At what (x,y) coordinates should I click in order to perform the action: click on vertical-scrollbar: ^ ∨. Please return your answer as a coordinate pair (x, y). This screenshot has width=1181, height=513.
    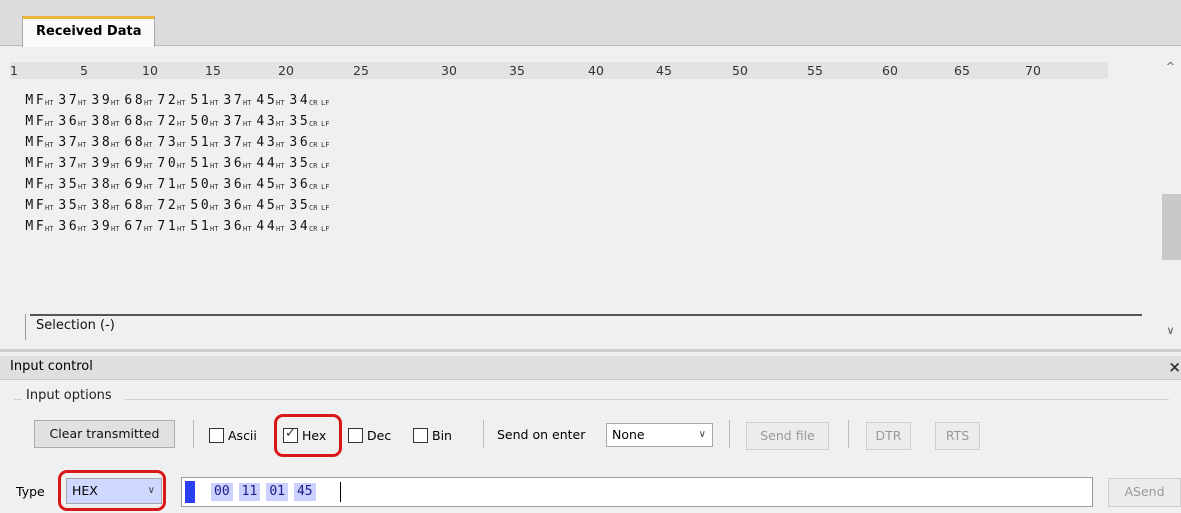
    Looking at the image, I should click on (1170, 199).